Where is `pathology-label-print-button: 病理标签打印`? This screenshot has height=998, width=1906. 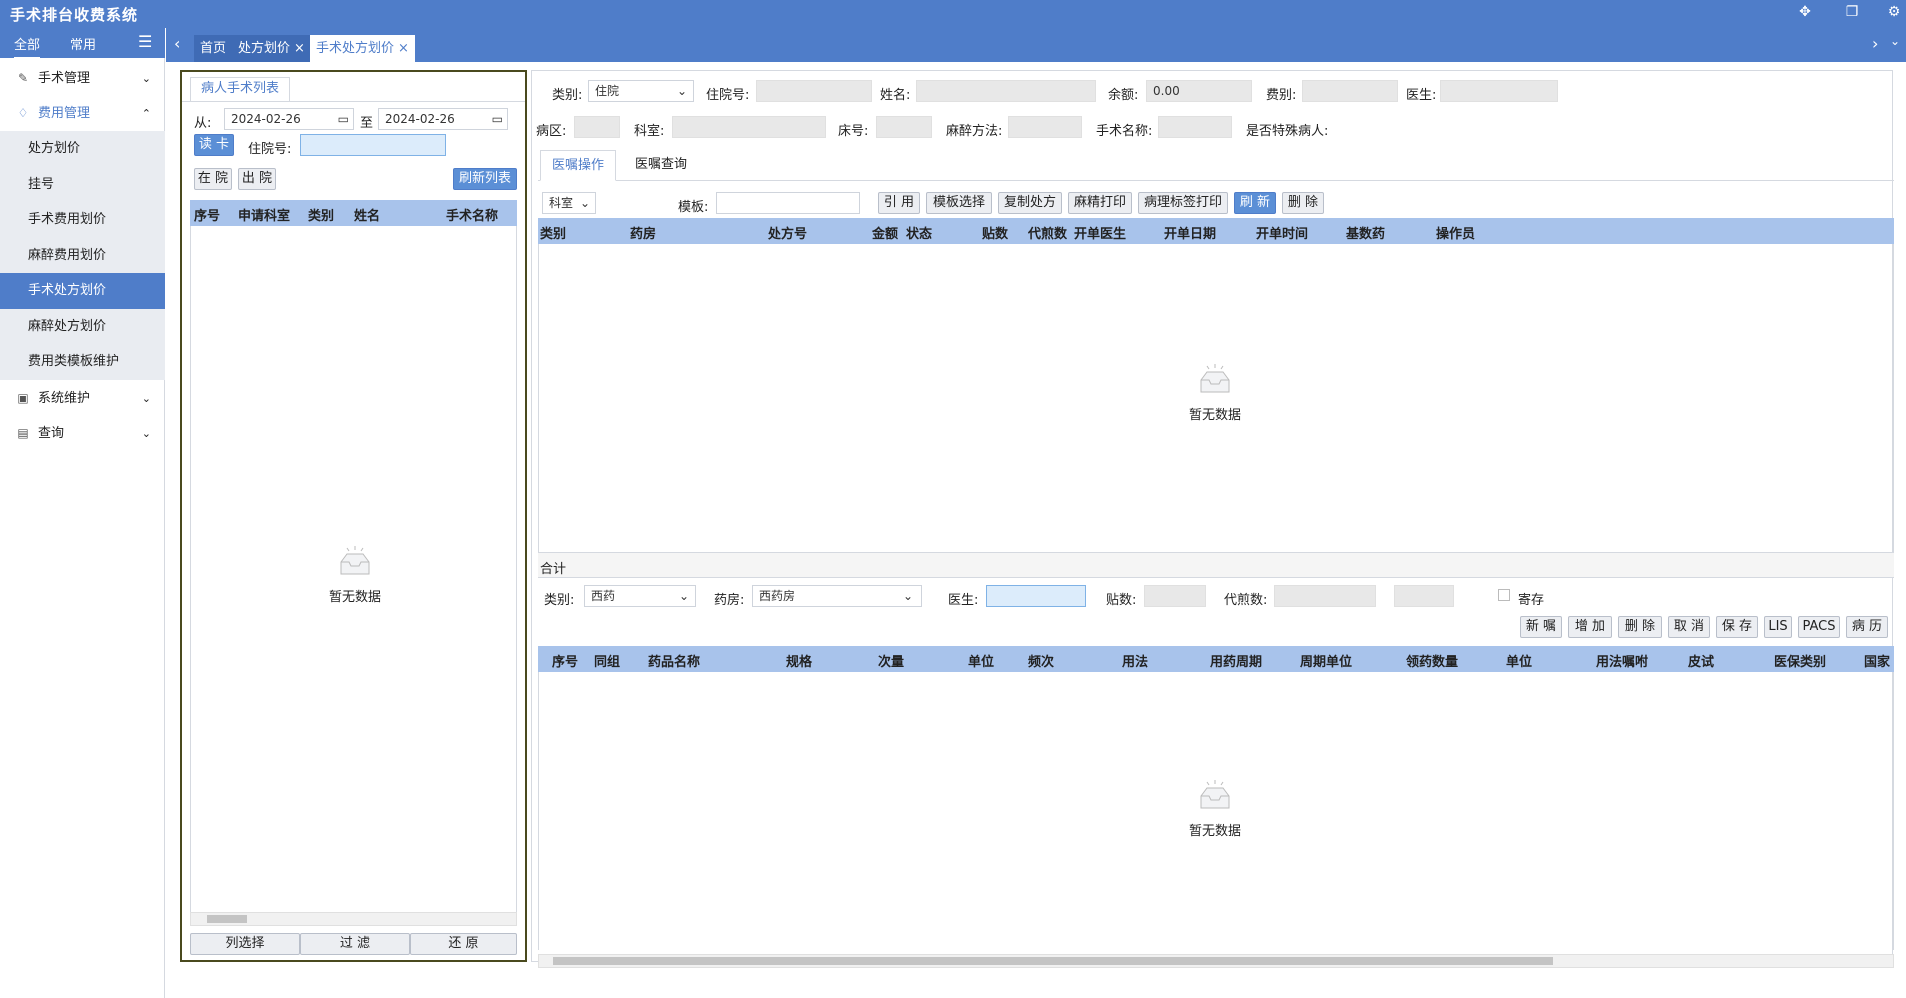 pathology-label-print-button: 病理标签打印 is located at coordinates (1183, 203).